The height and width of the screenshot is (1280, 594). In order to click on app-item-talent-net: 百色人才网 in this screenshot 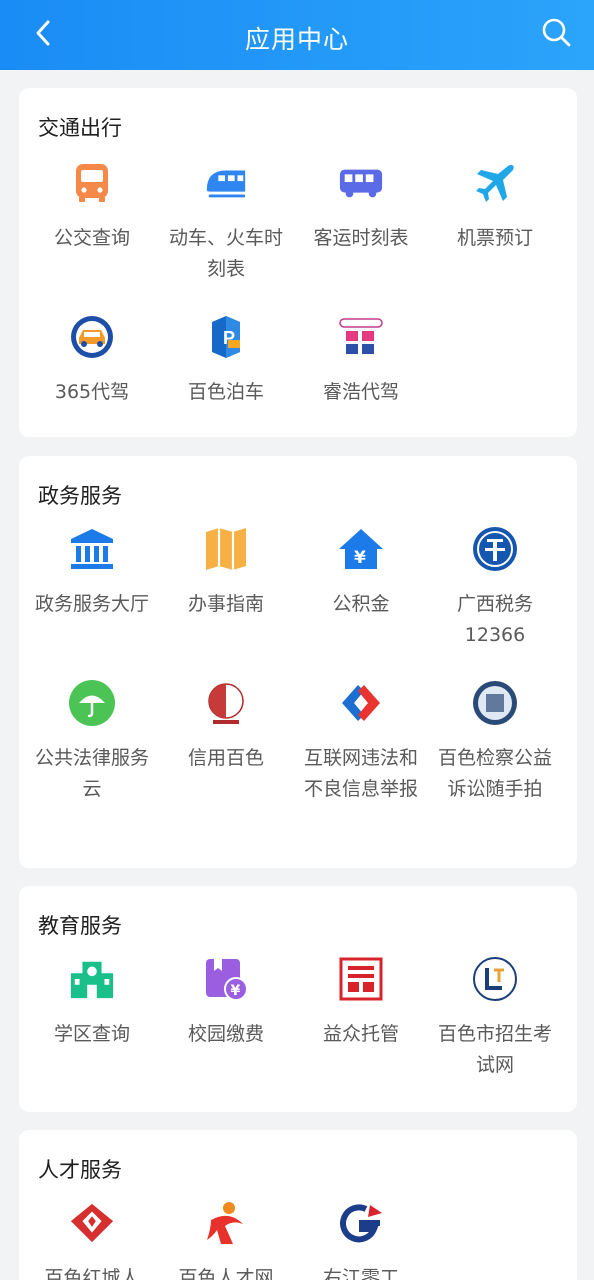, I will do `click(226, 1240)`.